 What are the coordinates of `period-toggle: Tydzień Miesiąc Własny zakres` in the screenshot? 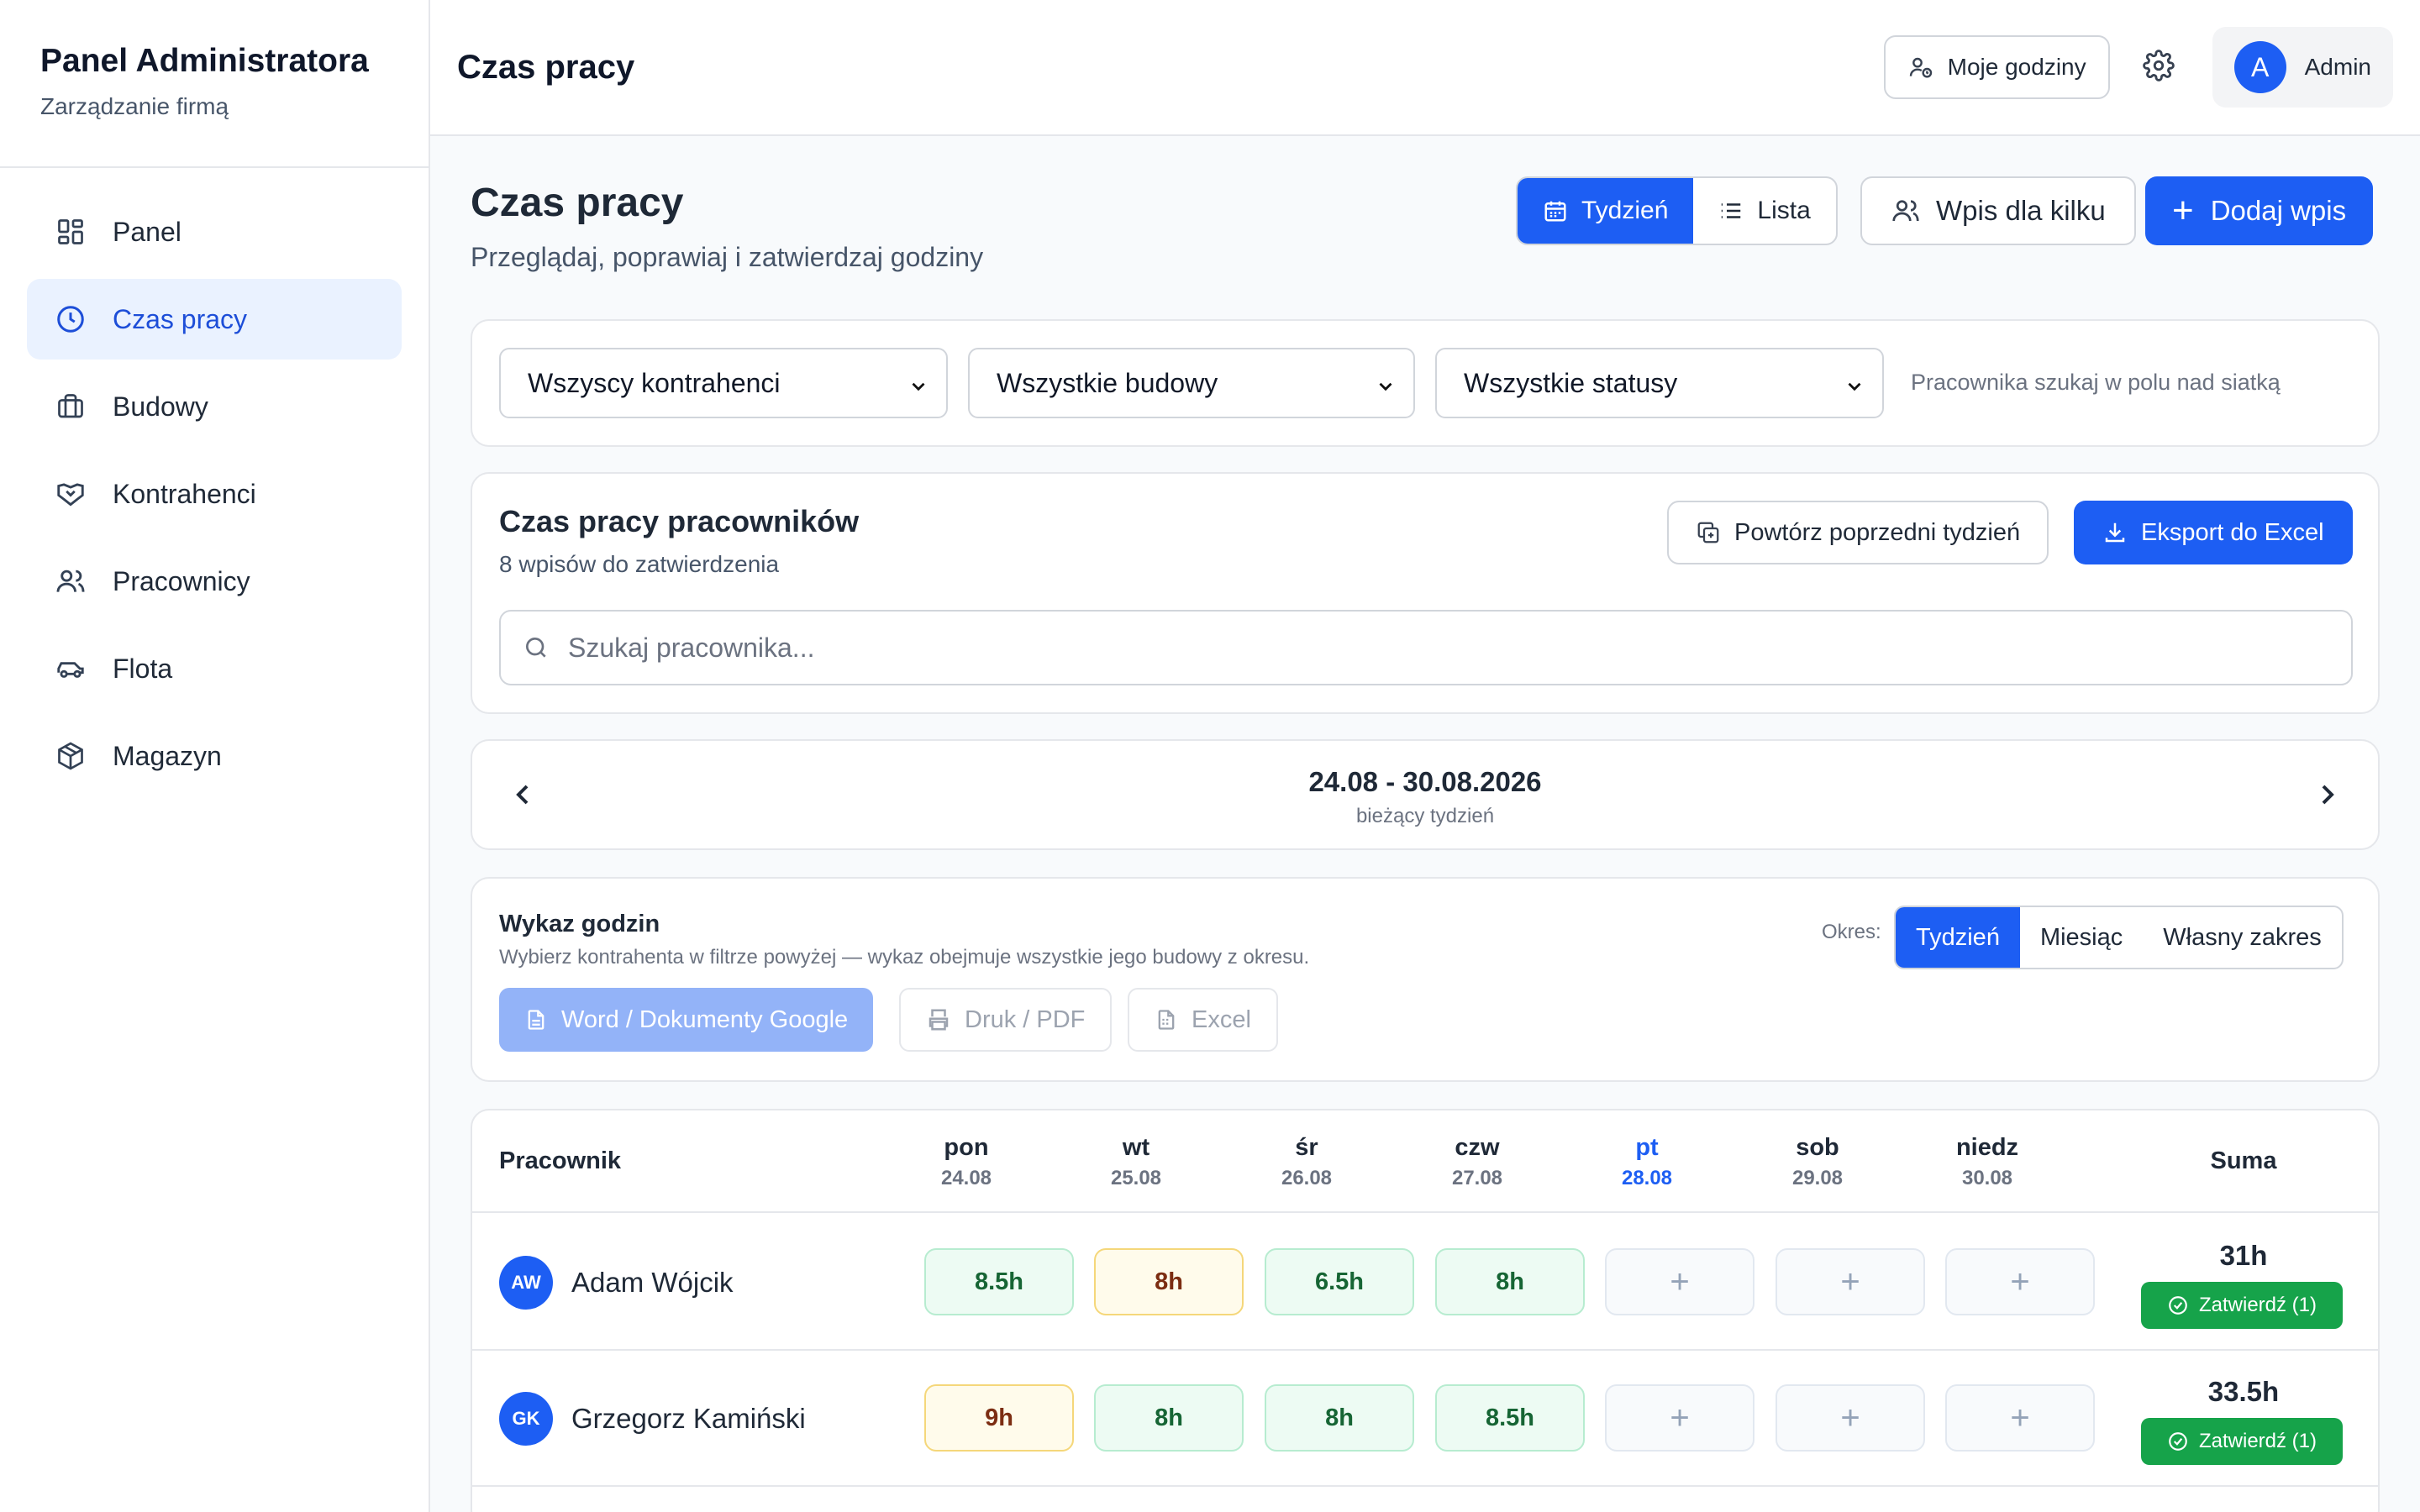 It's located at (2119, 937).